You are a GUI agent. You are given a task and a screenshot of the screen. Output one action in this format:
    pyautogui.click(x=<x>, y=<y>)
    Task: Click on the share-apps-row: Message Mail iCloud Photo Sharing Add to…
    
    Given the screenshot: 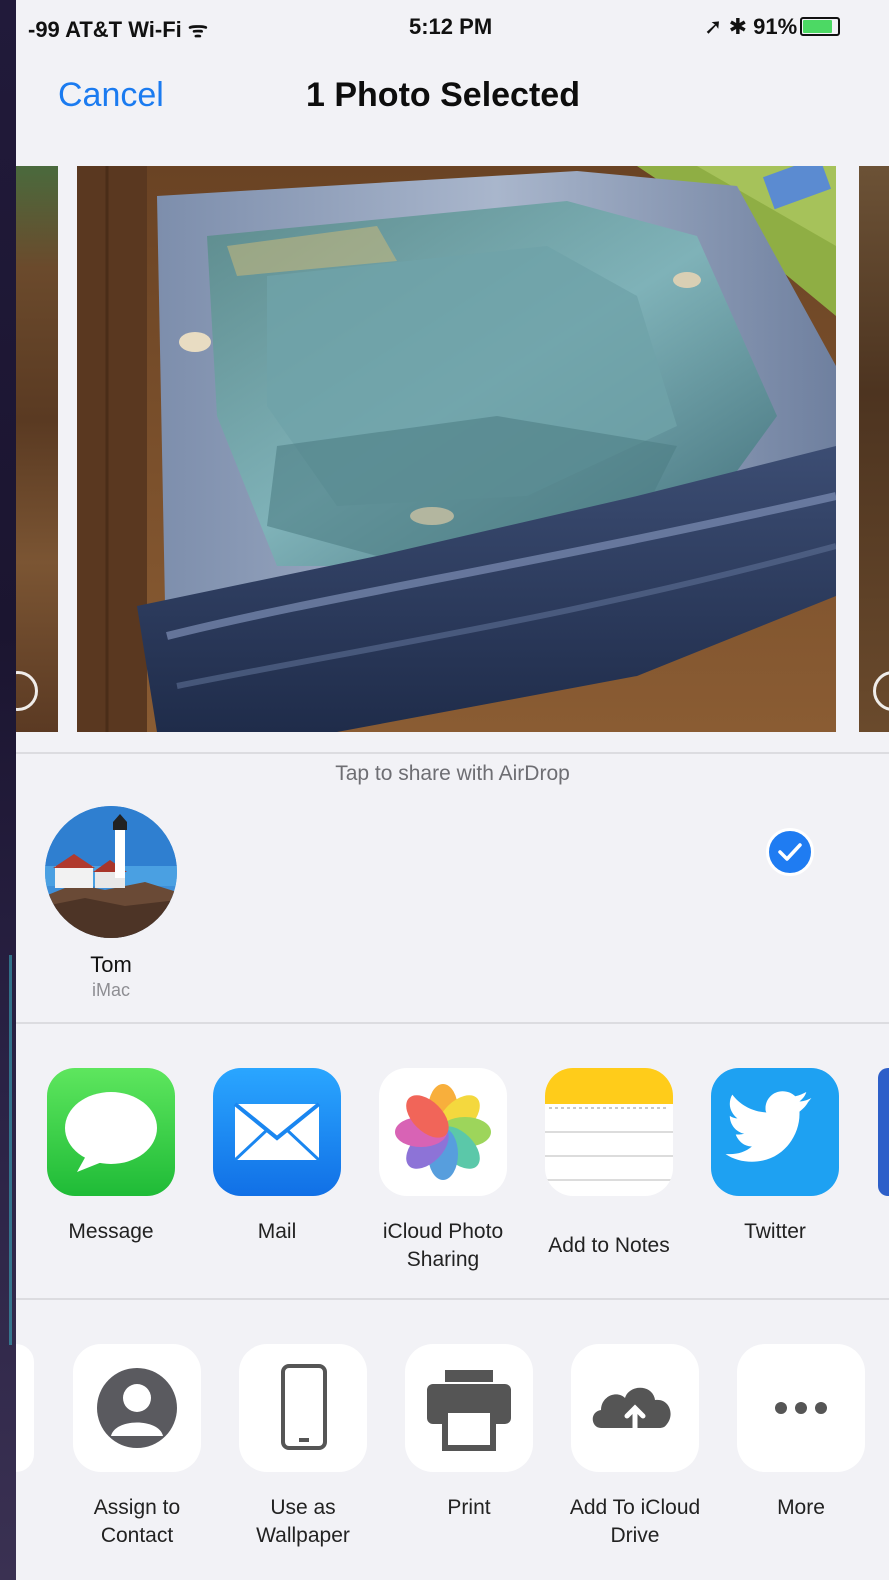 What is the action you would take?
    pyautogui.click(x=452, y=1173)
    